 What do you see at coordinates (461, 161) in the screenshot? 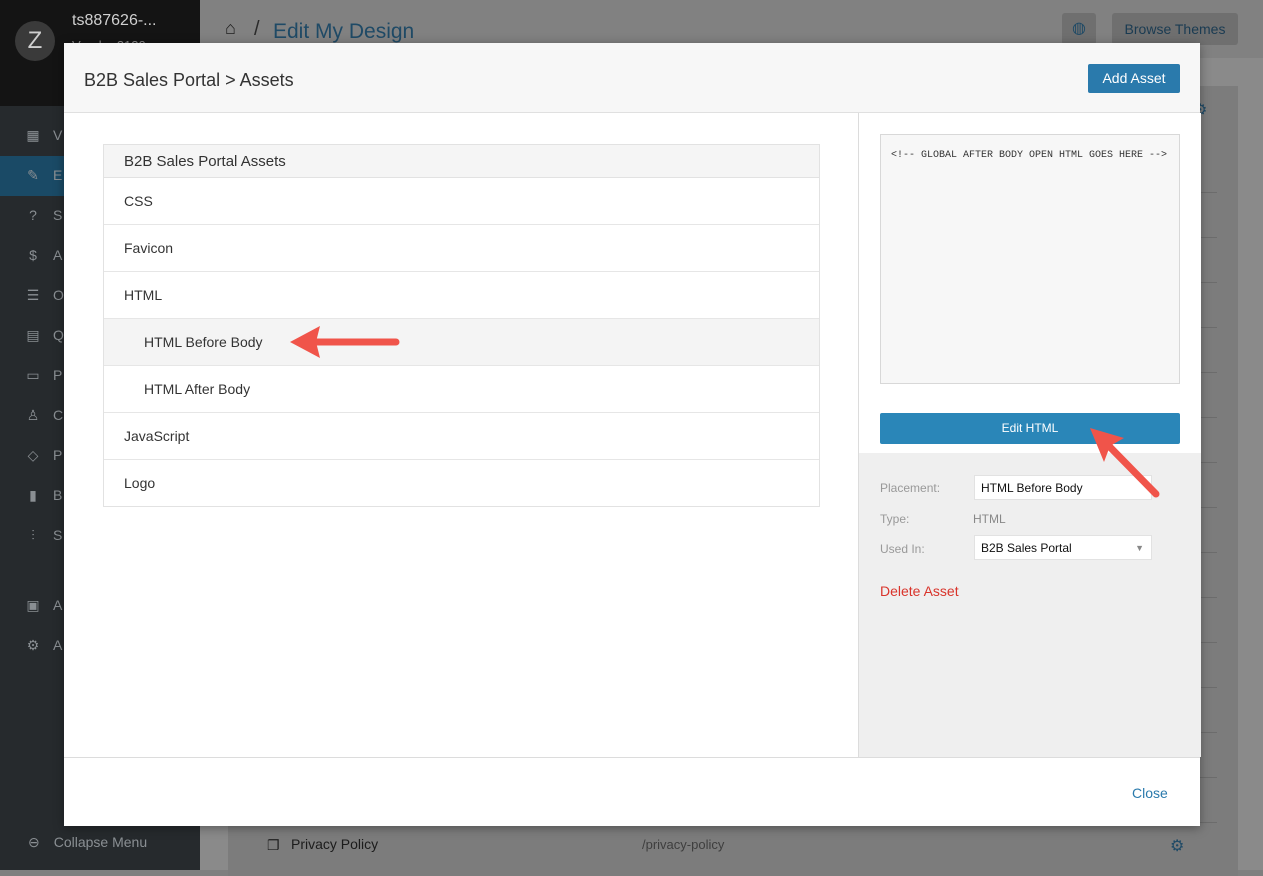
I see `asset-list-heading: B2B Sales Portal Assets` at bounding box center [461, 161].